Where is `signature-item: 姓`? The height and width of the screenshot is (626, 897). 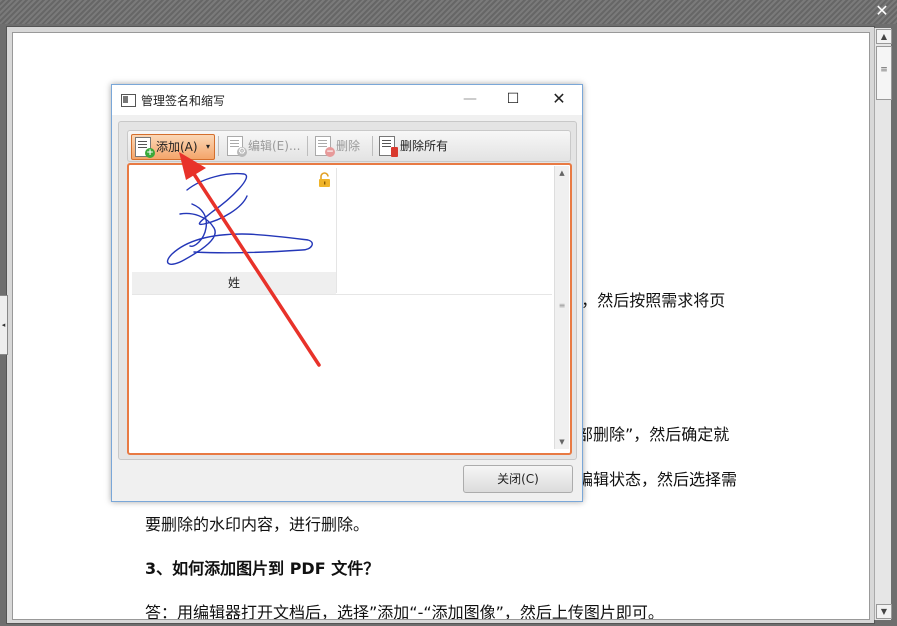 signature-item: 姓 is located at coordinates (234, 231).